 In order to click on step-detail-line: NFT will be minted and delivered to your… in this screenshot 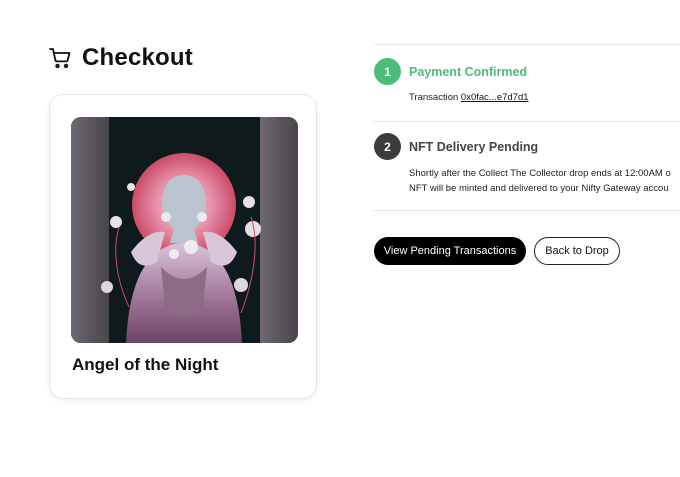, I will do `click(539, 188)`.